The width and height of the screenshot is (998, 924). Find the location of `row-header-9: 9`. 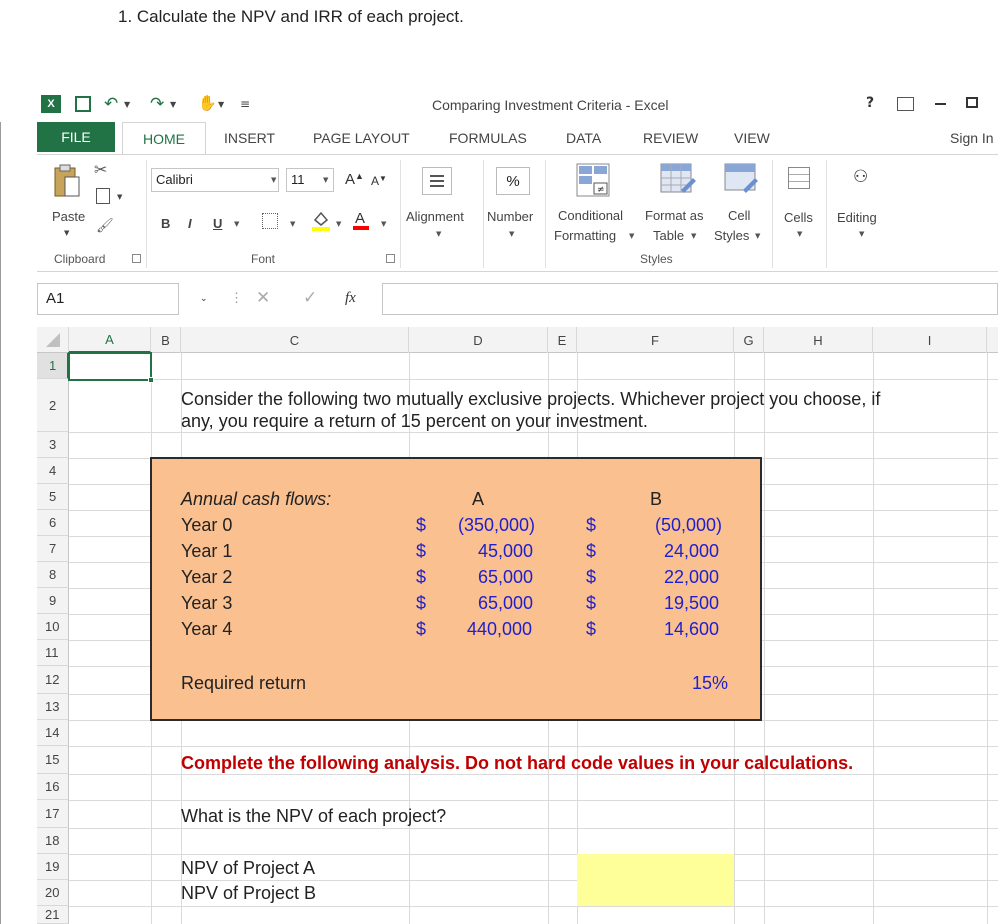

row-header-9: 9 is located at coordinates (53, 601).